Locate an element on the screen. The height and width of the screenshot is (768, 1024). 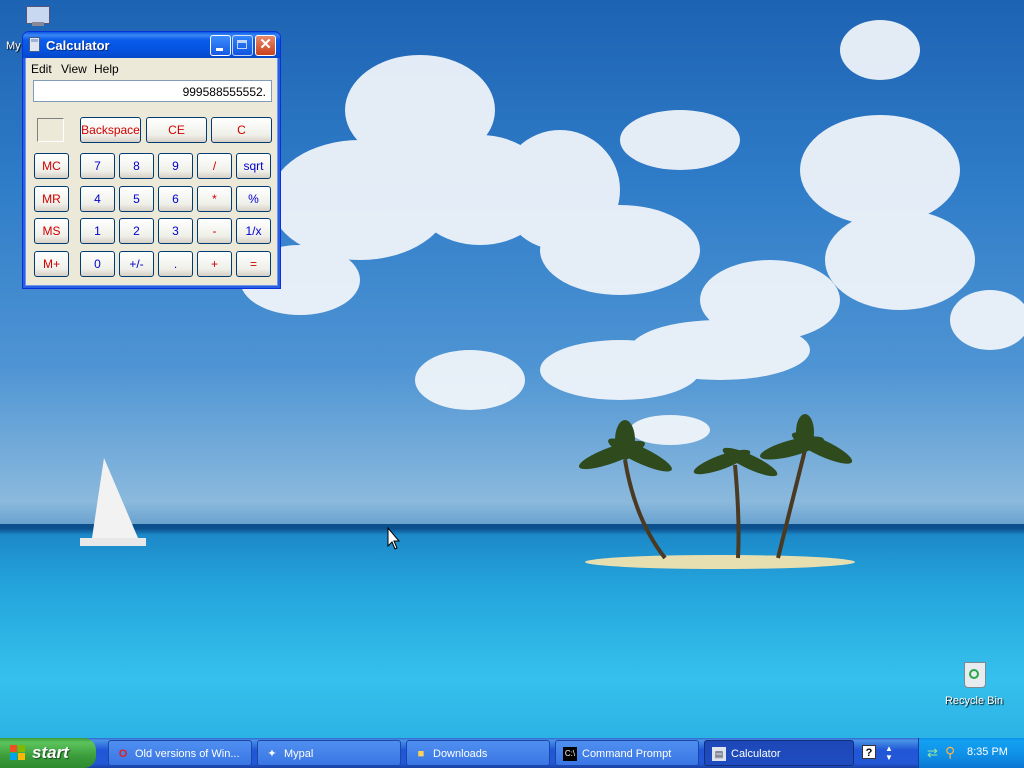
equals-button: = is located at coordinates (253, 264).